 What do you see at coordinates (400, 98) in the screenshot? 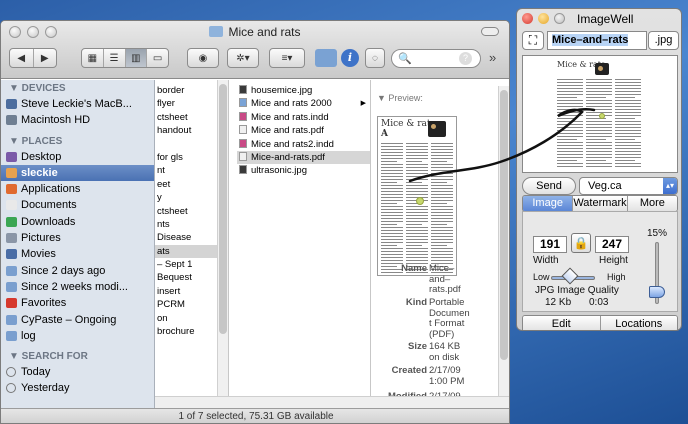
I see `preview-label: ▼ Preview:` at bounding box center [400, 98].